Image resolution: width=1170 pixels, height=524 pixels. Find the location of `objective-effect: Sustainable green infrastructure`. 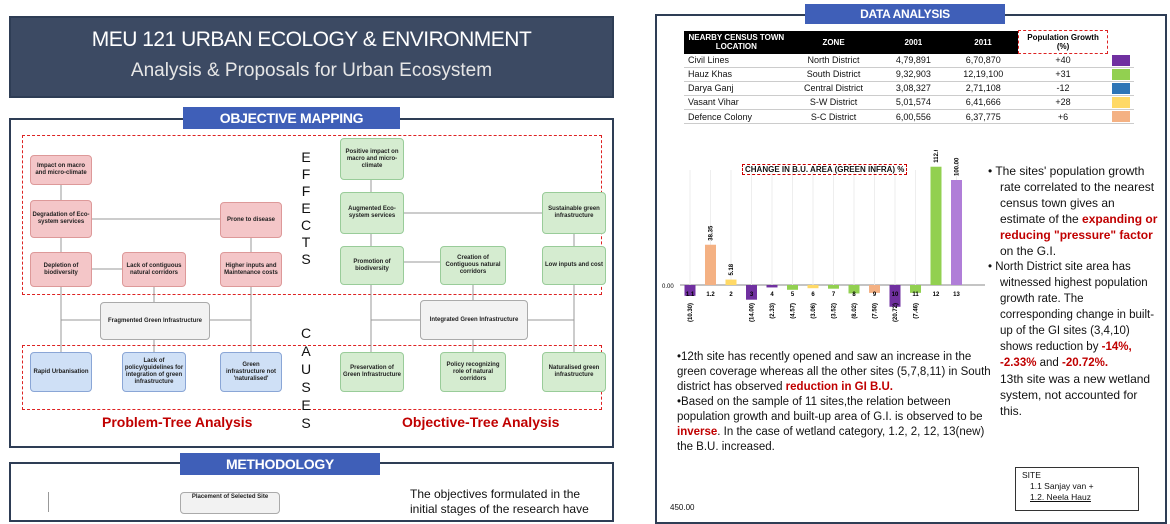

objective-effect: Sustainable green infrastructure is located at coordinates (574, 213).